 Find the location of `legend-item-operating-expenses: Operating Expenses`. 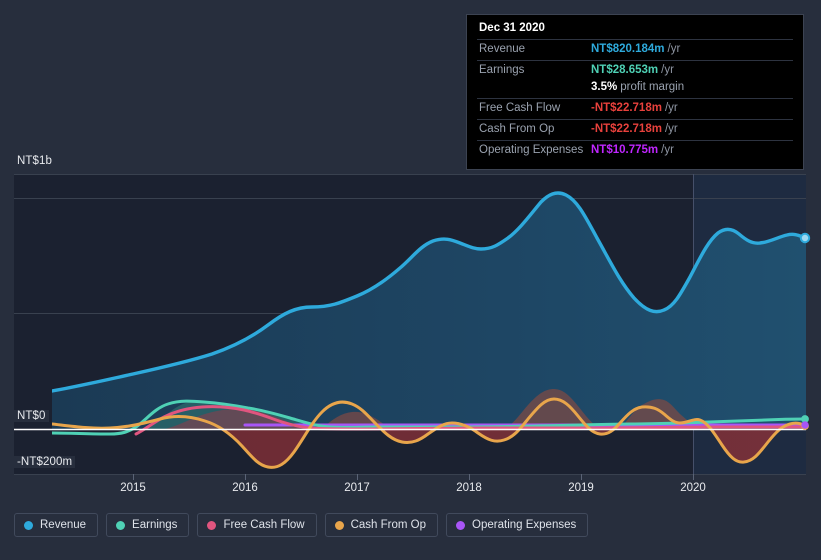

legend-item-operating-expenses: Operating Expenses is located at coordinates (517, 525).